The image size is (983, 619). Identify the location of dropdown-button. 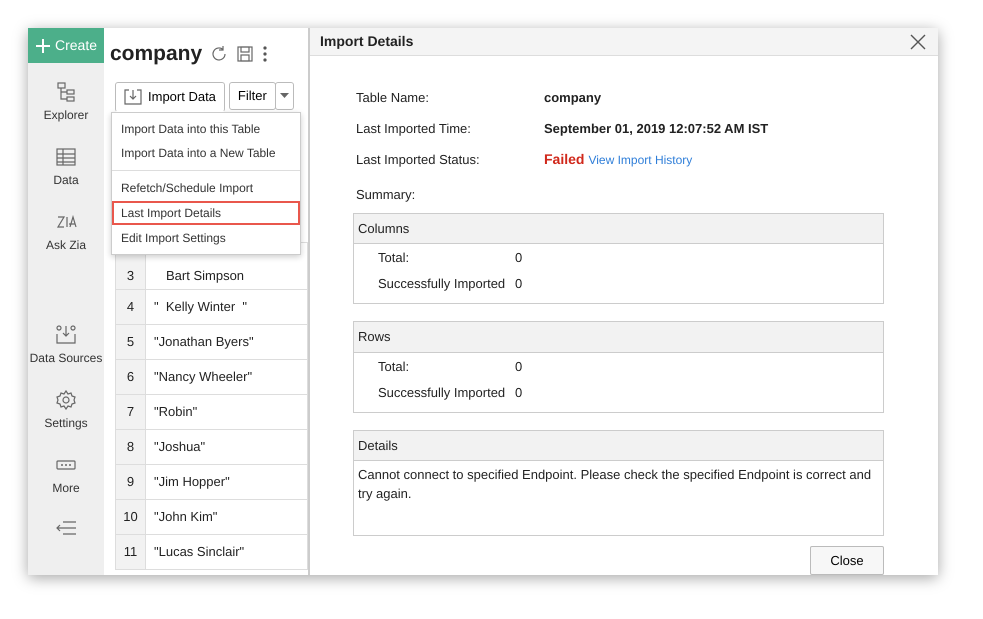
(284, 96).